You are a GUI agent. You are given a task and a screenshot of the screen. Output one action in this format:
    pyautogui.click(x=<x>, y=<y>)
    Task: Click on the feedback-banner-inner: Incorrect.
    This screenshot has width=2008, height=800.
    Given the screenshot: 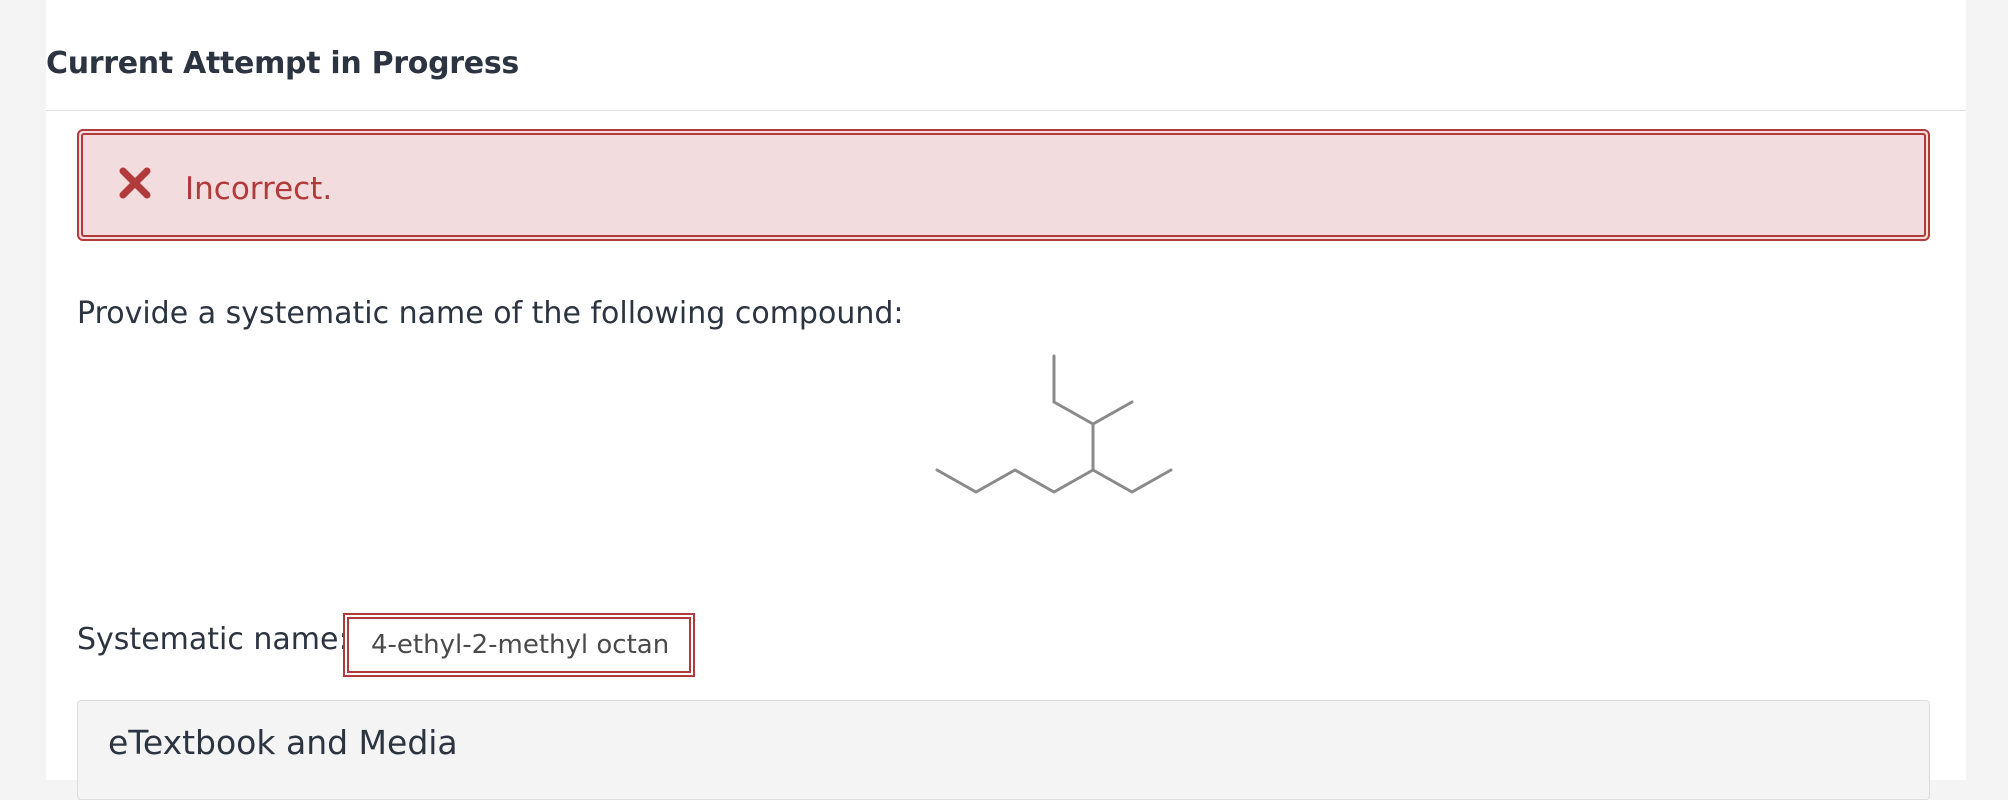 What is the action you would take?
    pyautogui.click(x=1003, y=185)
    